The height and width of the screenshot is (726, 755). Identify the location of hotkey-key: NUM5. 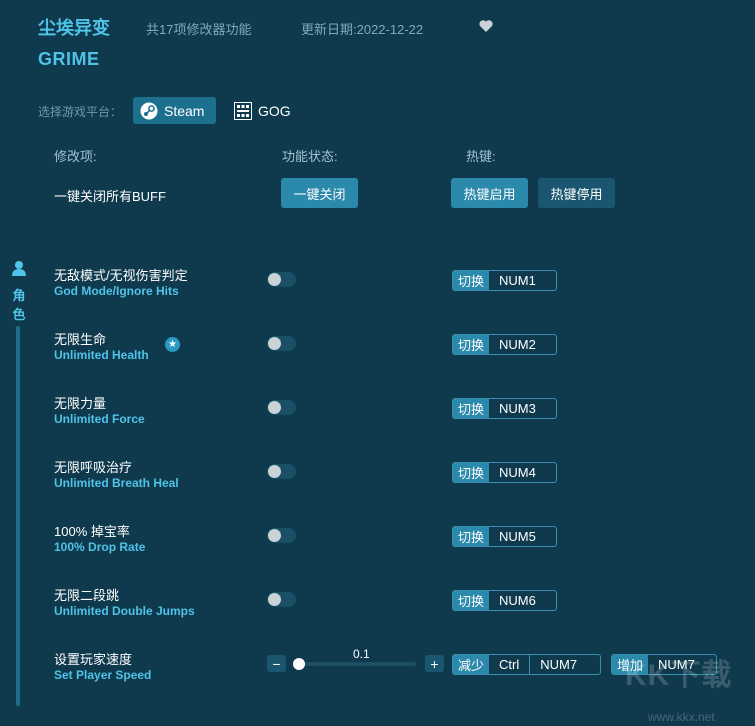
(517, 536).